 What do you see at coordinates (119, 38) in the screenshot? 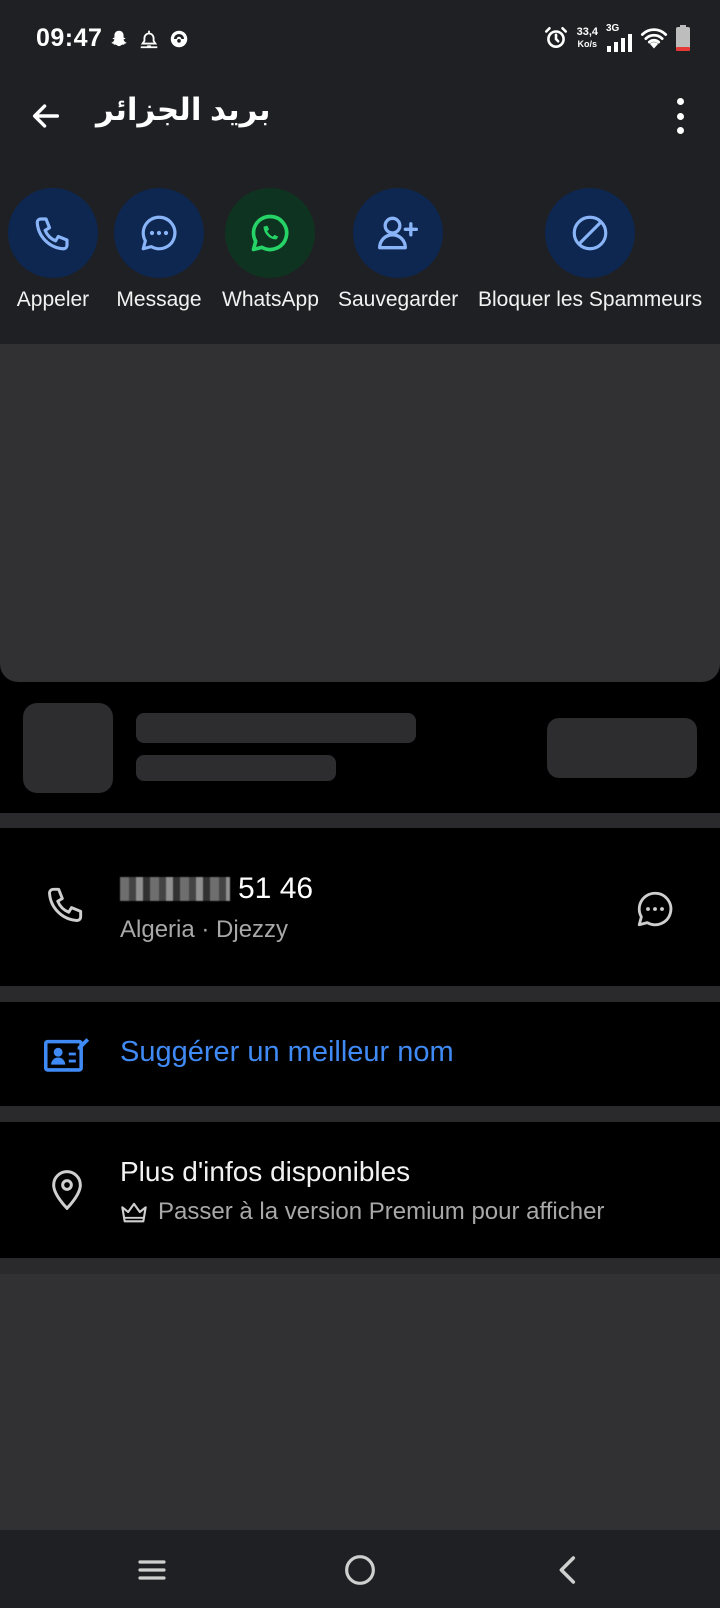
I see `snapchat-icon` at bounding box center [119, 38].